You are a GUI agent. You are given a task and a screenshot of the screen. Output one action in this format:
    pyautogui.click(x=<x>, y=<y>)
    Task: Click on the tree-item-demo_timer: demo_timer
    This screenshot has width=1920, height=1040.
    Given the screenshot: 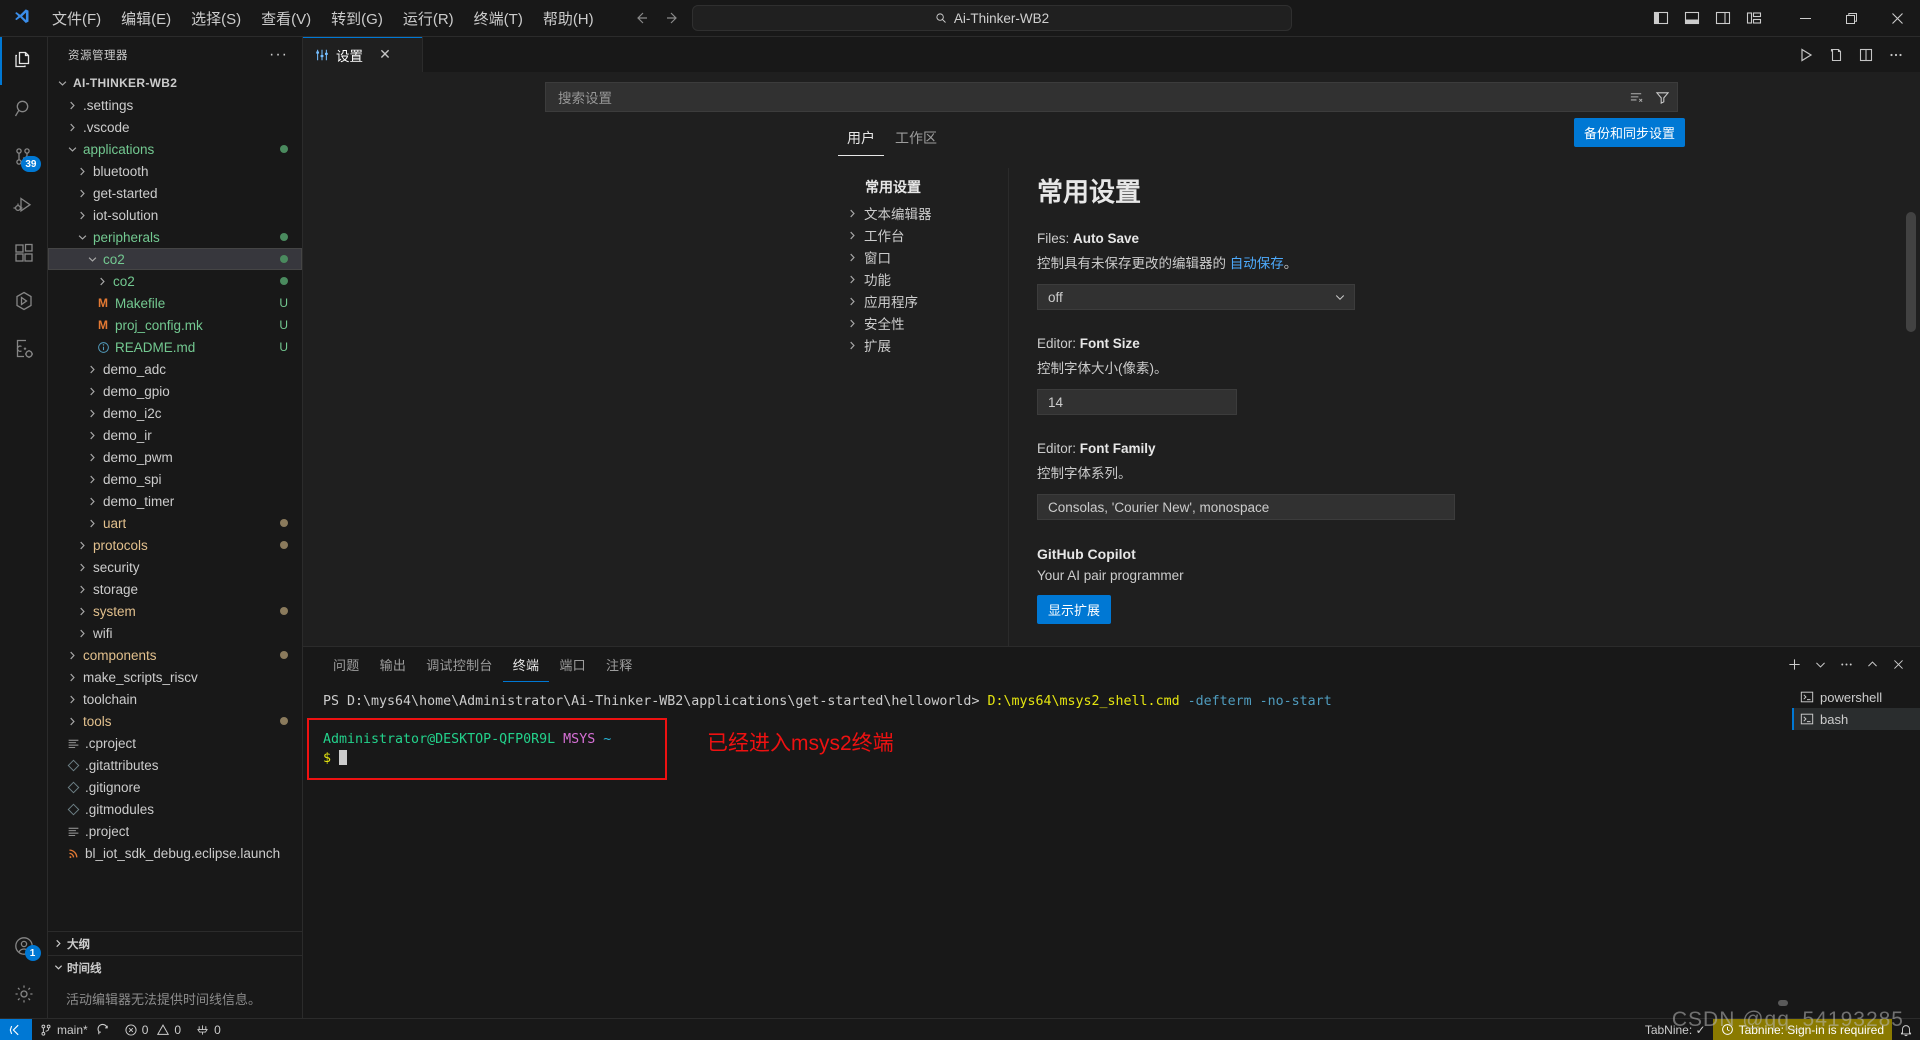 What is the action you would take?
    pyautogui.click(x=175, y=501)
    